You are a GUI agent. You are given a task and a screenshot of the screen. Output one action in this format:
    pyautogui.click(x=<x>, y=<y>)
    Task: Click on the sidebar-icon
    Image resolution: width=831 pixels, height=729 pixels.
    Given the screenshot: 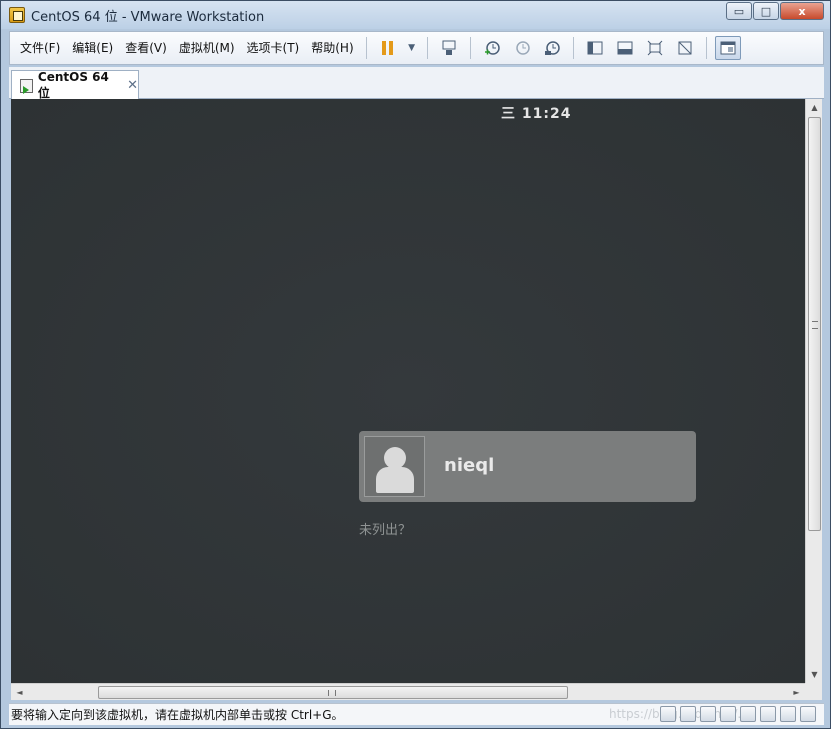 What is the action you would take?
    pyautogui.click(x=595, y=48)
    